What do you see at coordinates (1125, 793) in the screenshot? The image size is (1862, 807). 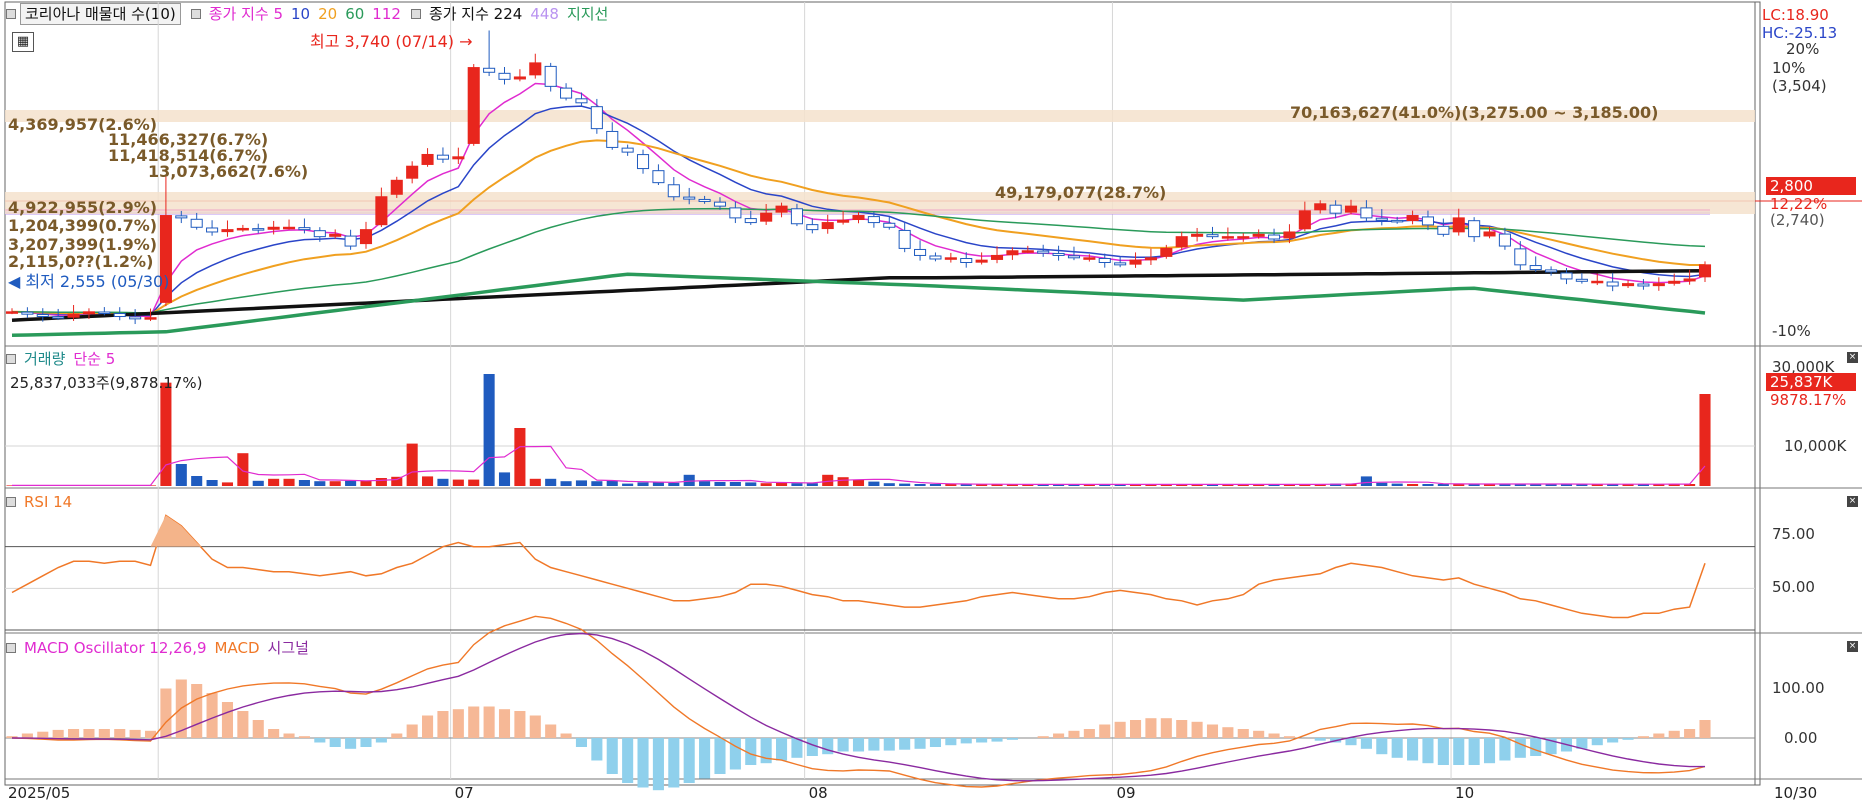 I see `x-tick-label: 09` at bounding box center [1125, 793].